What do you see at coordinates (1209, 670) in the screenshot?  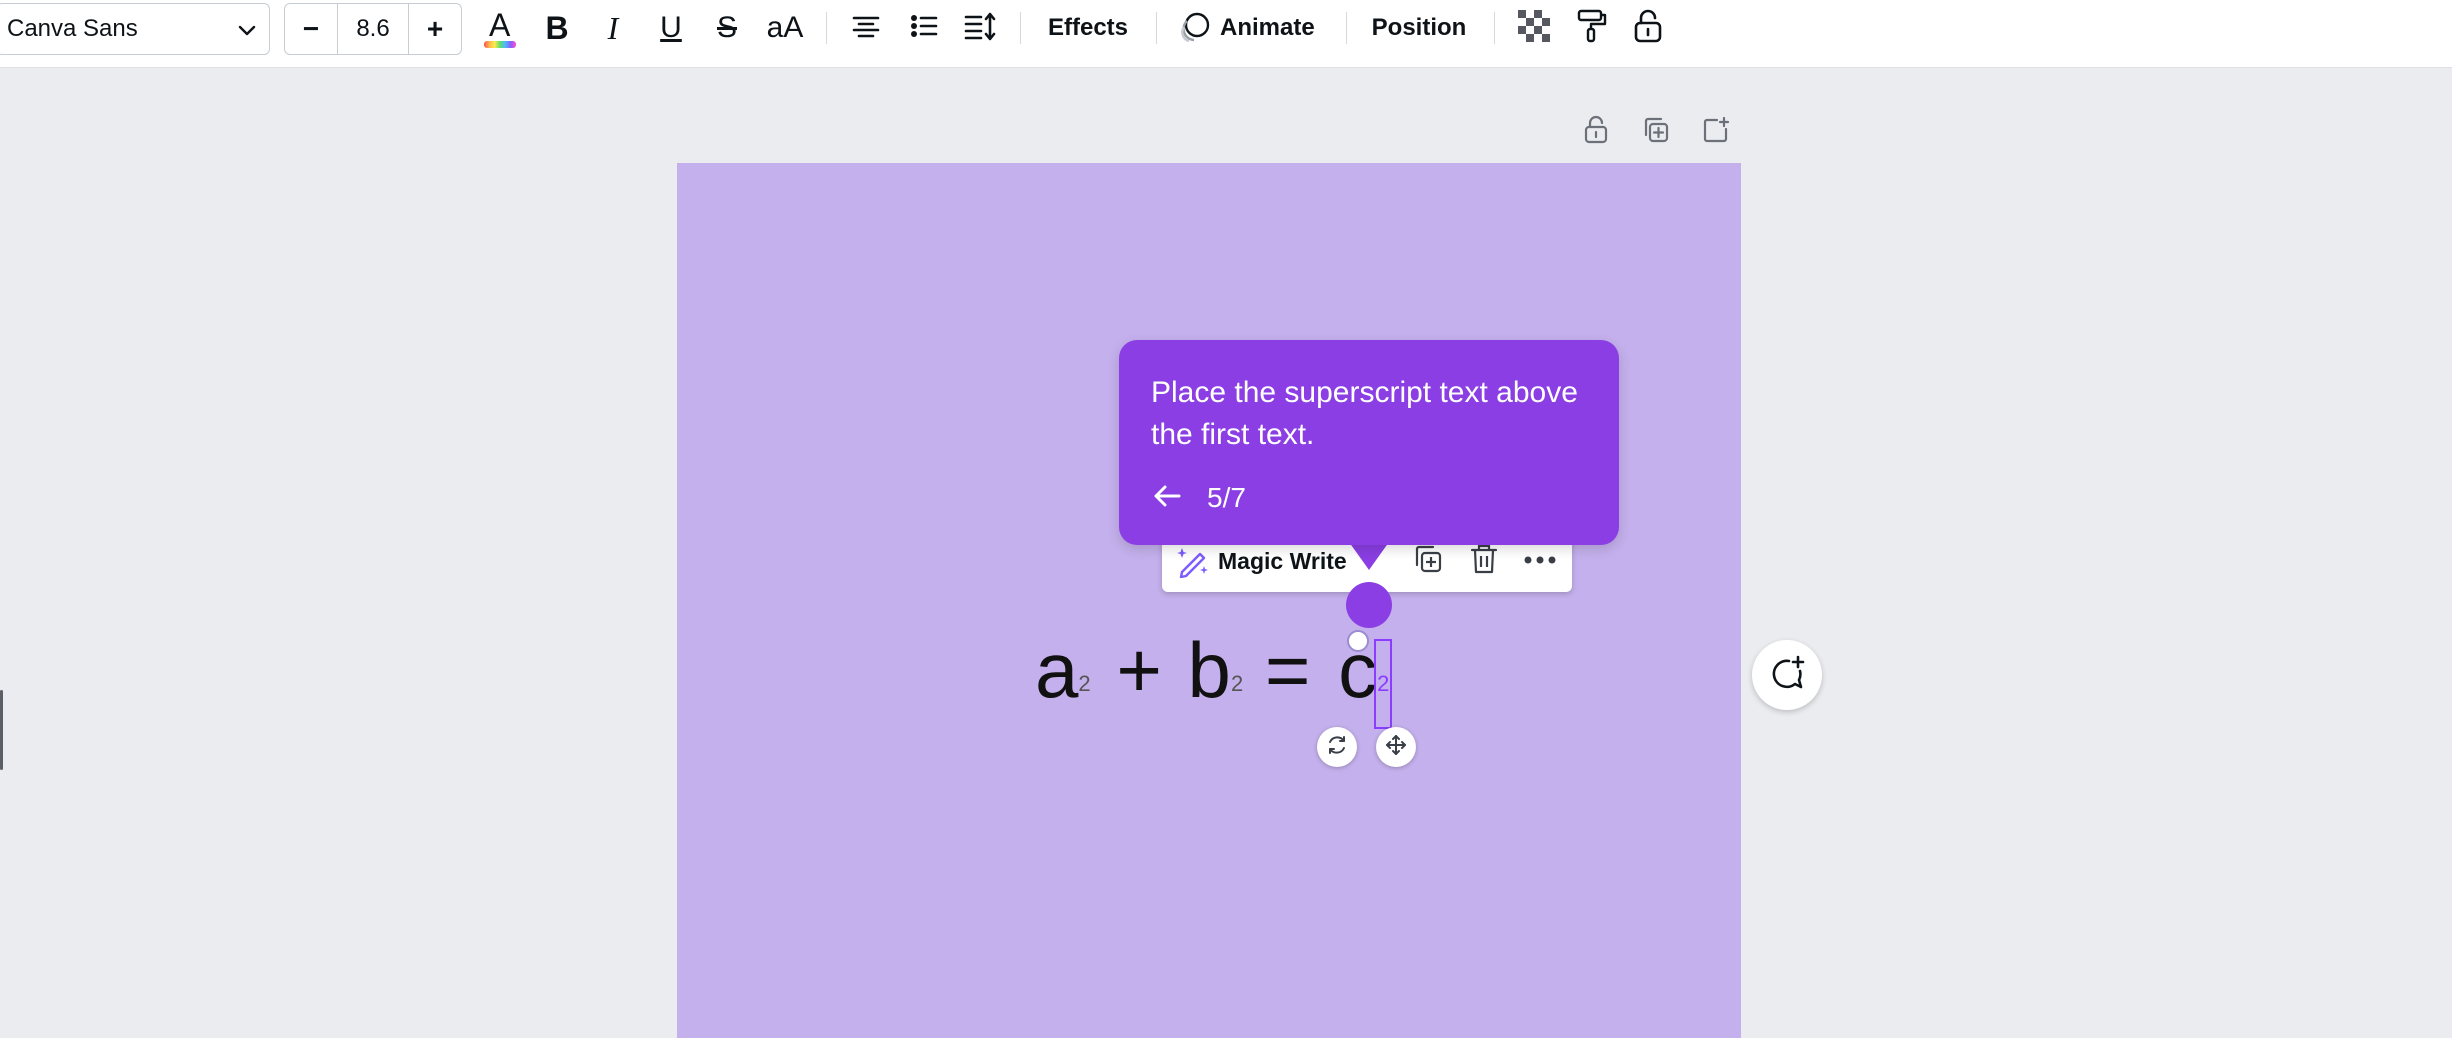 I see `equation-b: b` at bounding box center [1209, 670].